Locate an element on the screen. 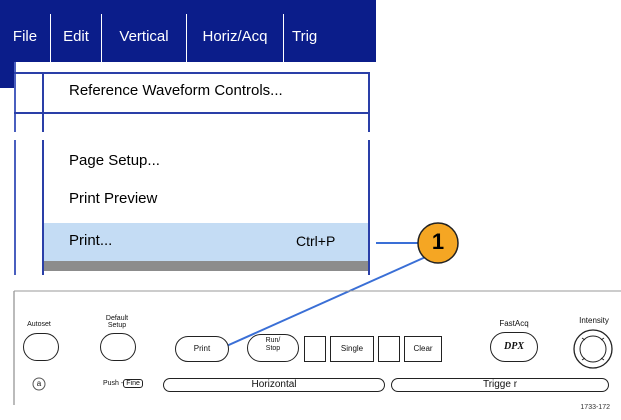 This screenshot has width=621, height=420. horizontal-label: Horizontal is located at coordinates (274, 384).